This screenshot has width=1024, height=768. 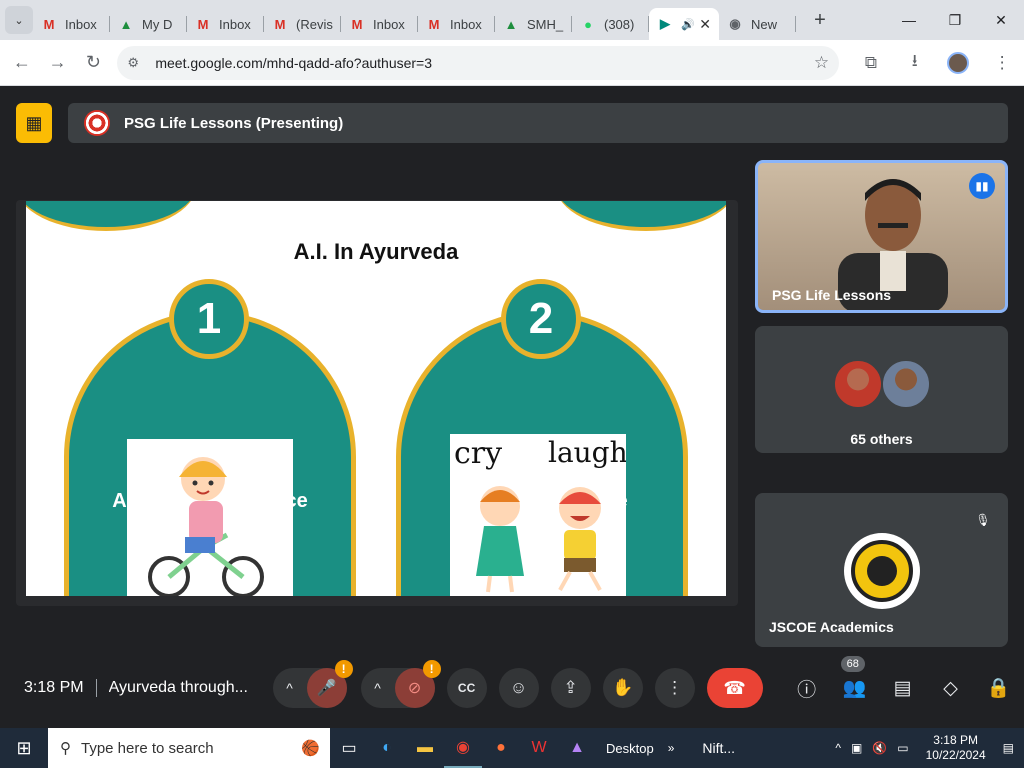 I want to click on chrome-taskbar-icon: ◉, so click(x=463, y=748).